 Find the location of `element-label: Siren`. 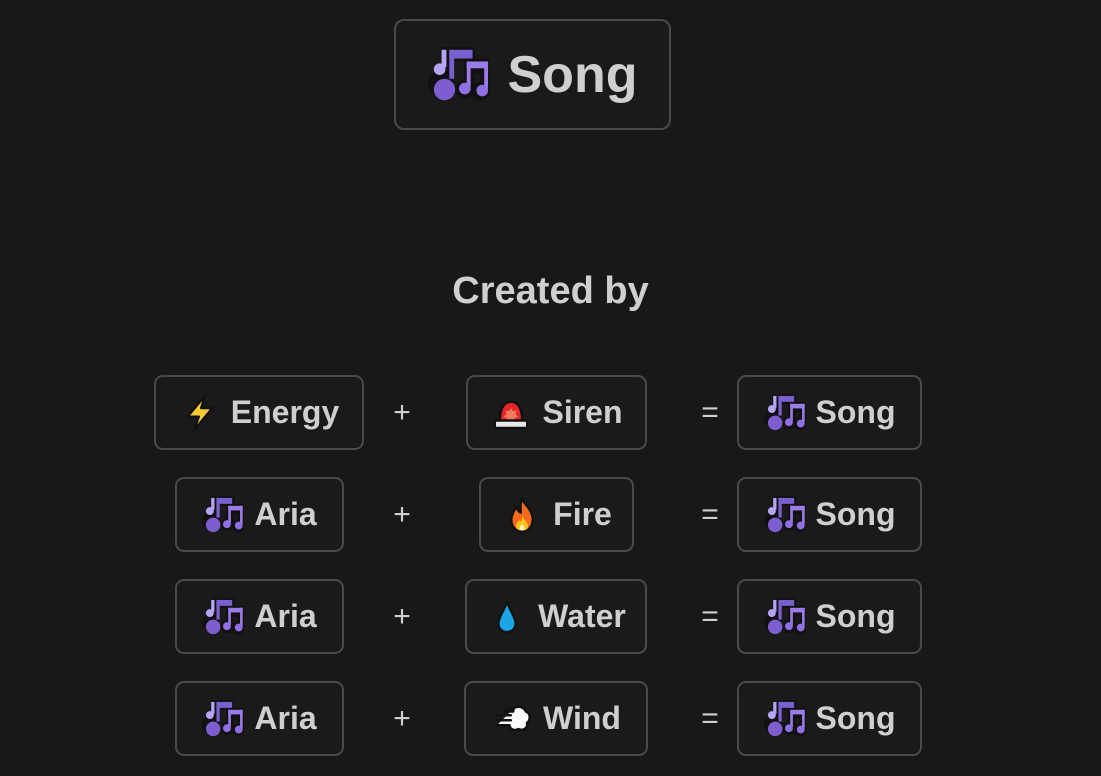

element-label: Siren is located at coordinates (582, 412).